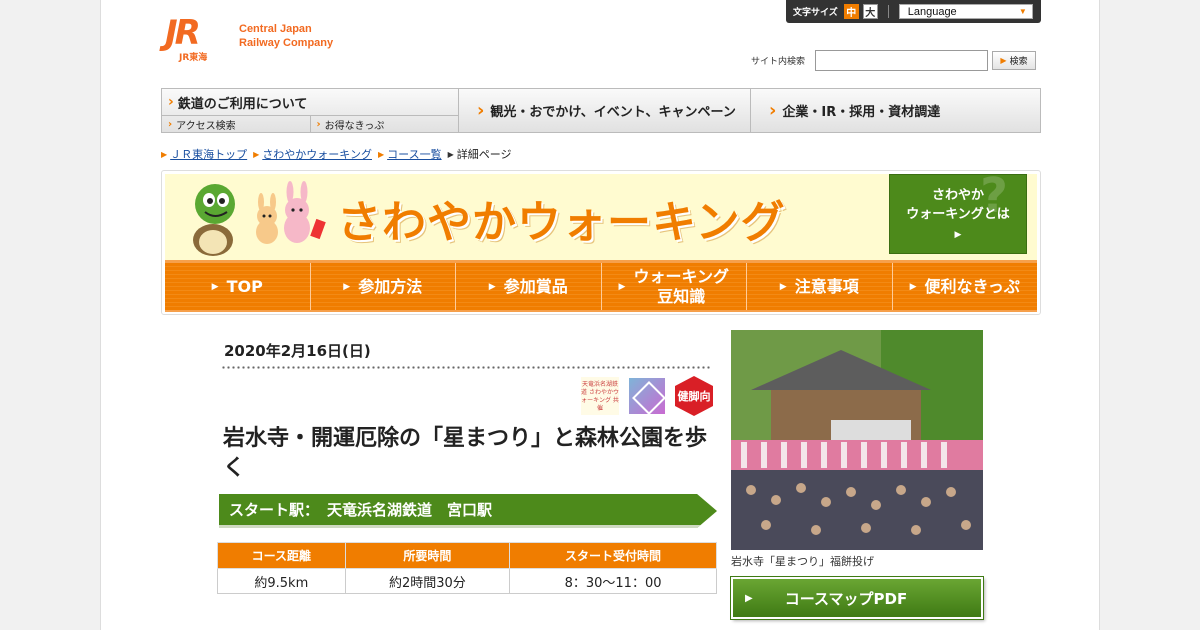 Image resolution: width=1200 pixels, height=630 pixels. I want to click on tab-walking-tips: ▶ ウォーキング 豆知識, so click(674, 286).